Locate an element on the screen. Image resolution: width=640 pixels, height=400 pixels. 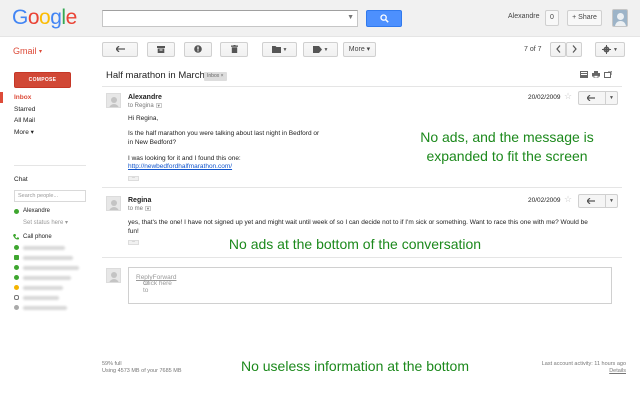
storage-percent: 59% full is located at coordinates (112, 364).